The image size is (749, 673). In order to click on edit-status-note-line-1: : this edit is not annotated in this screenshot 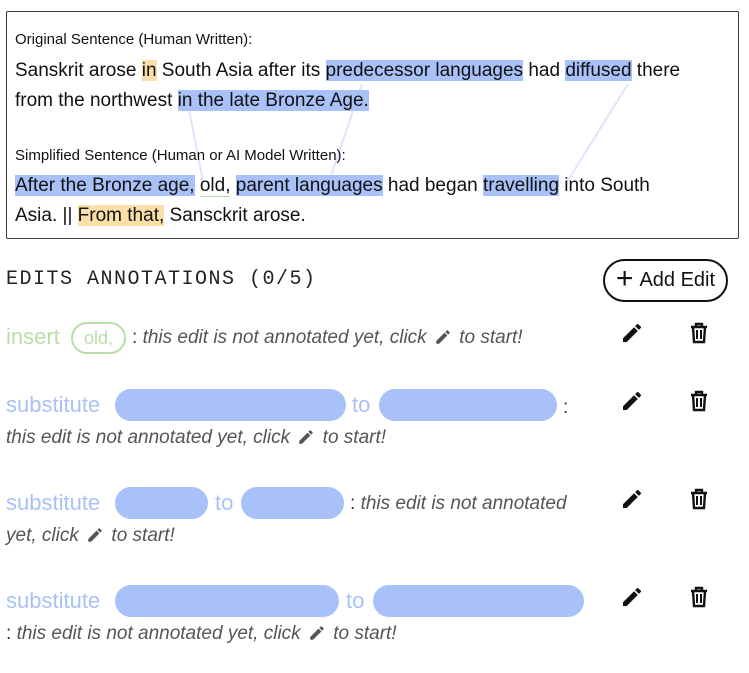, I will do `click(458, 503)`.